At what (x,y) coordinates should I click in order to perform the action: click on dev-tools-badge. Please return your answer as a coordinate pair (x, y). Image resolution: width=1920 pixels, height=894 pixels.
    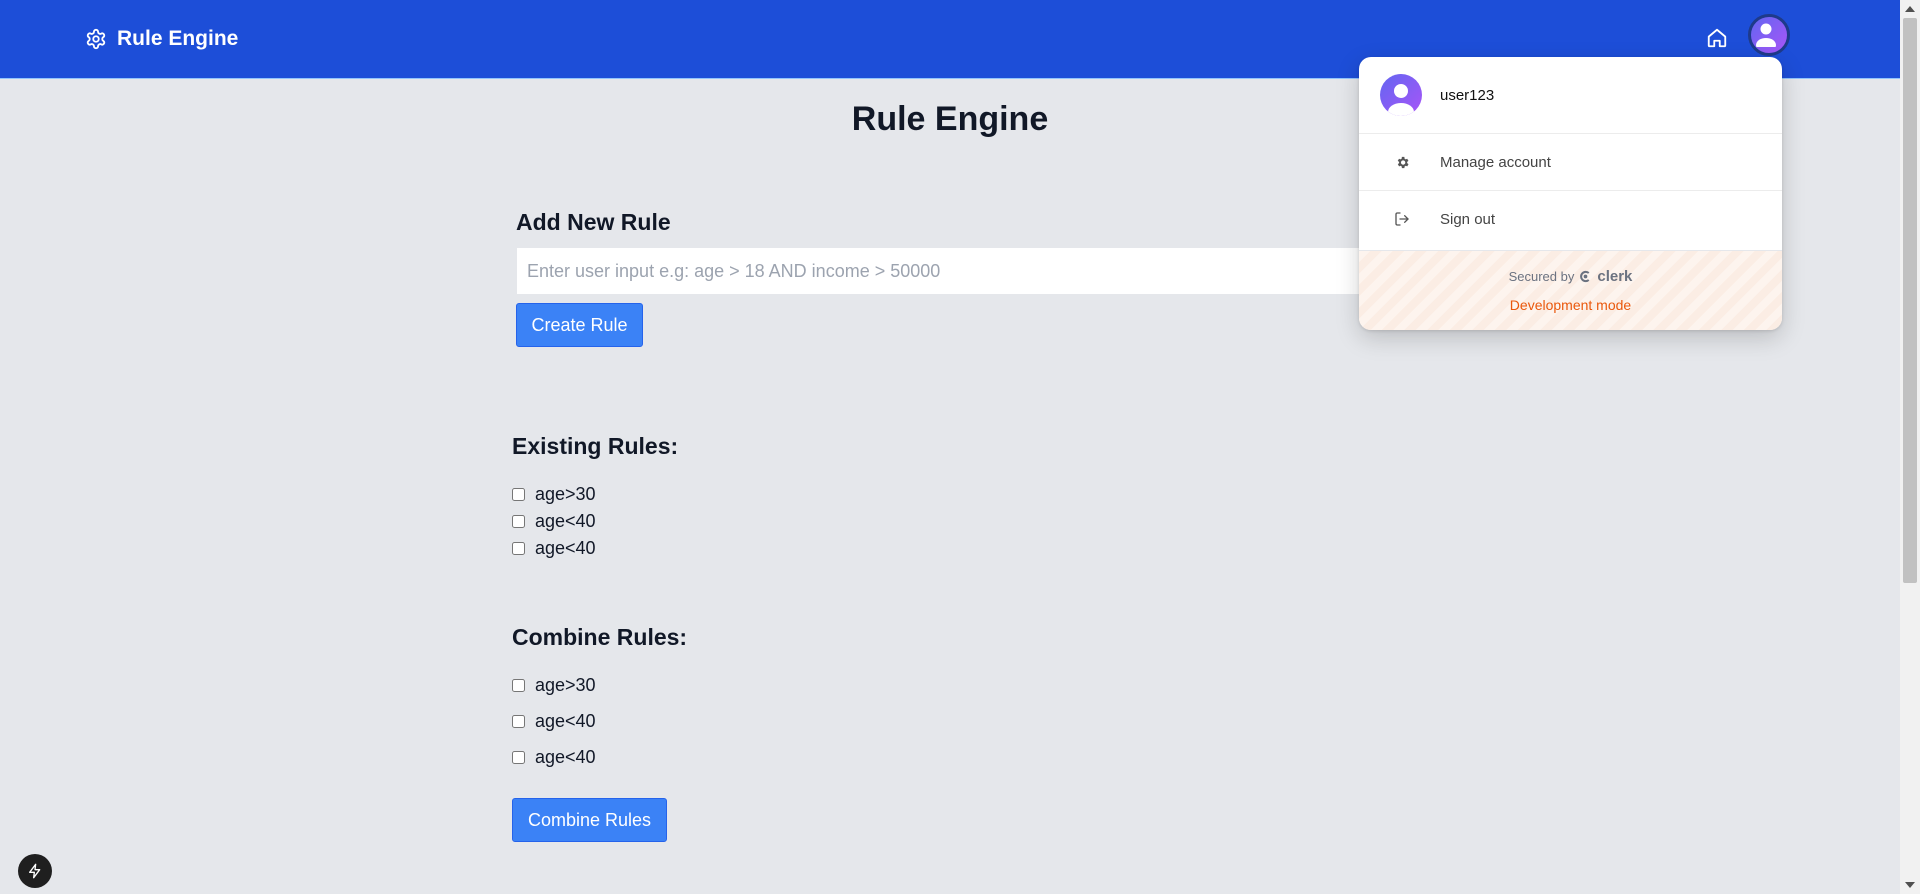
    Looking at the image, I should click on (35, 871).